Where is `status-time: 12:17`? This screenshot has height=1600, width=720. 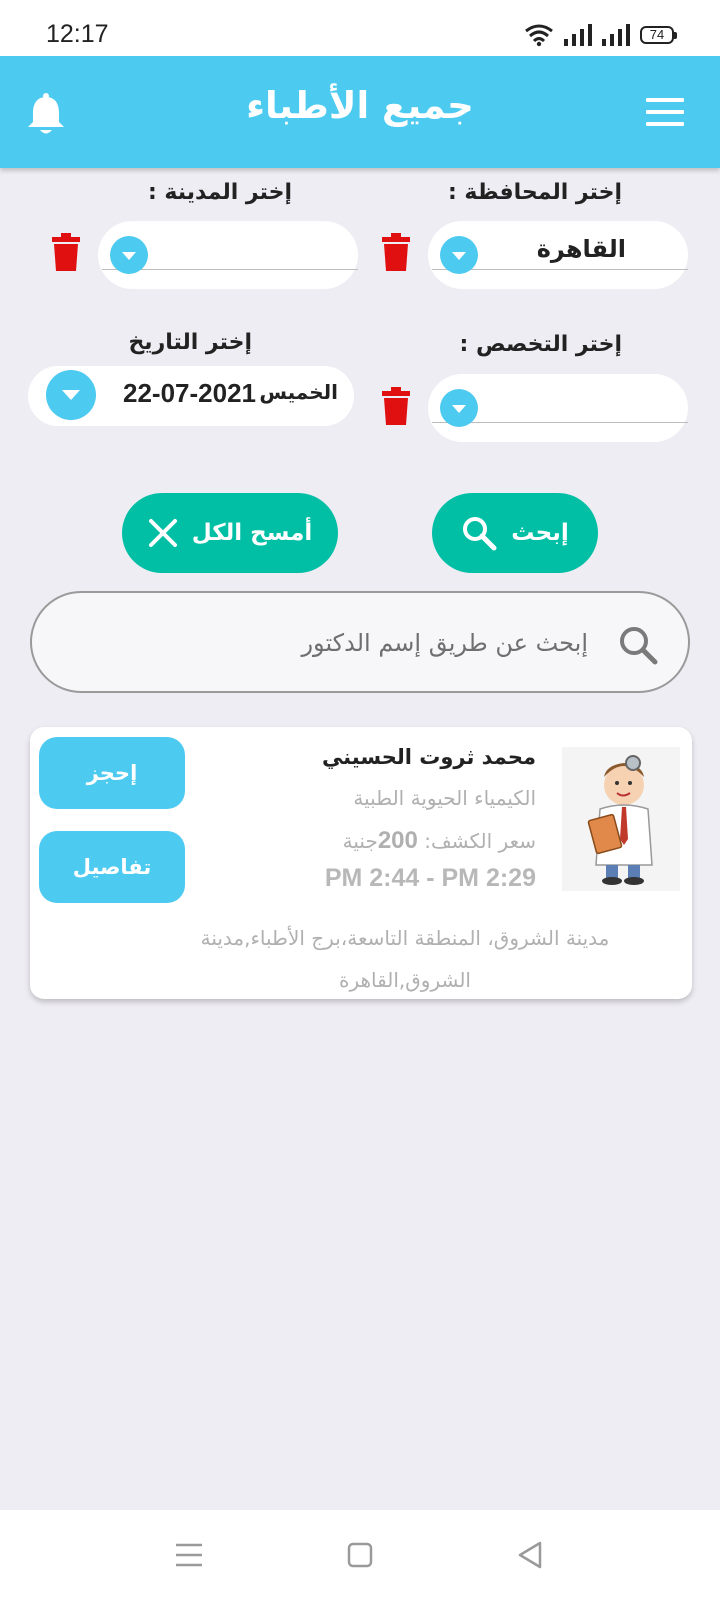
status-time: 12:17 is located at coordinates (77, 34).